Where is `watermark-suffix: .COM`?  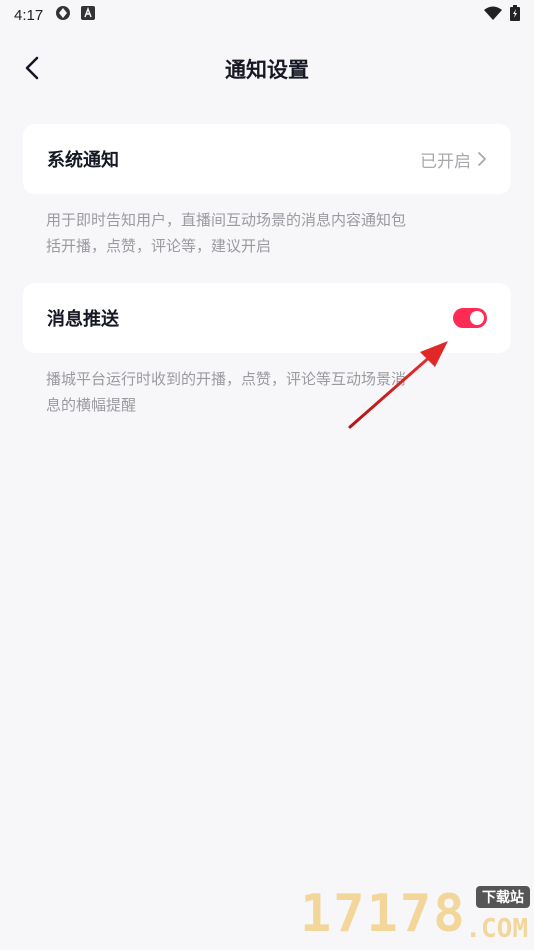 watermark-suffix: .COM is located at coordinates (496, 929).